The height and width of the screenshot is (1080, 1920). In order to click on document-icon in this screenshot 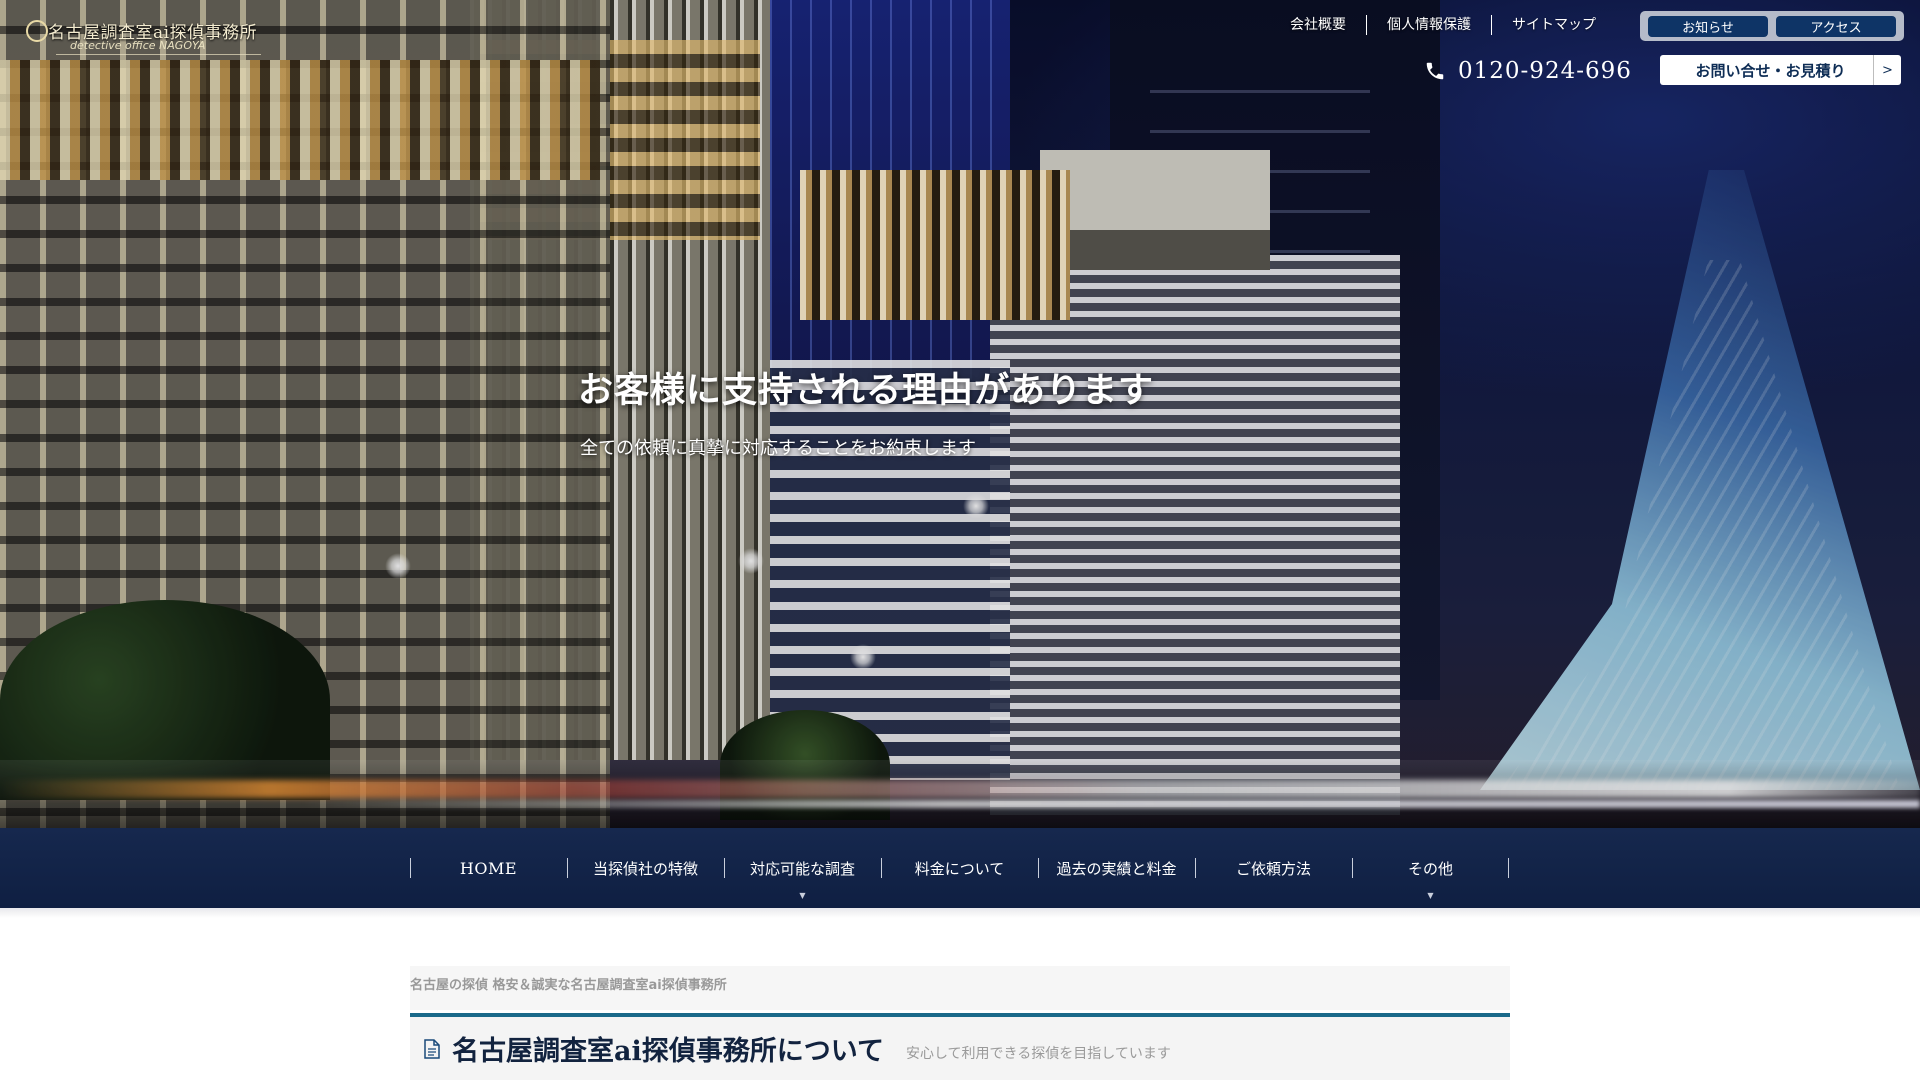, I will do `click(432, 1048)`.